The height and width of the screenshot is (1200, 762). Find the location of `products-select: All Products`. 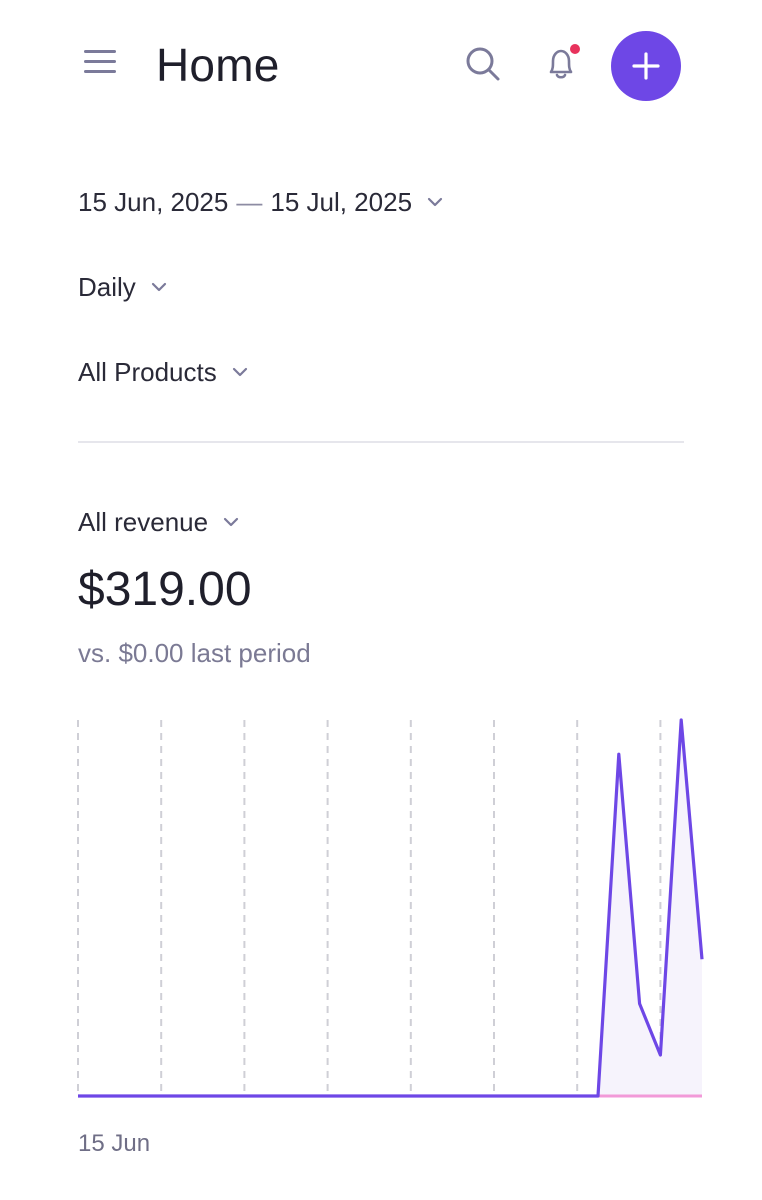

products-select: All Products is located at coordinates (163, 372).